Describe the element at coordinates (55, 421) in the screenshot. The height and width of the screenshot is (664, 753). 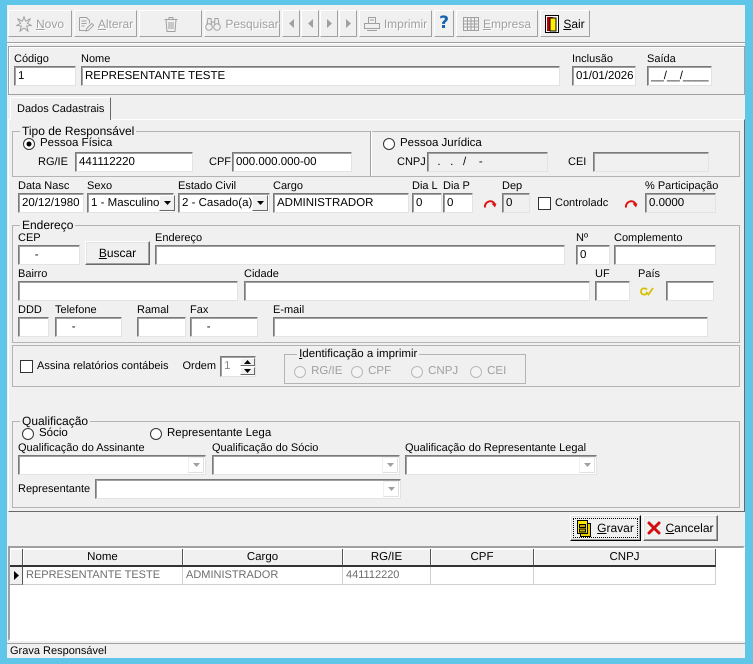
I see `group-title: Qualificação` at that location.